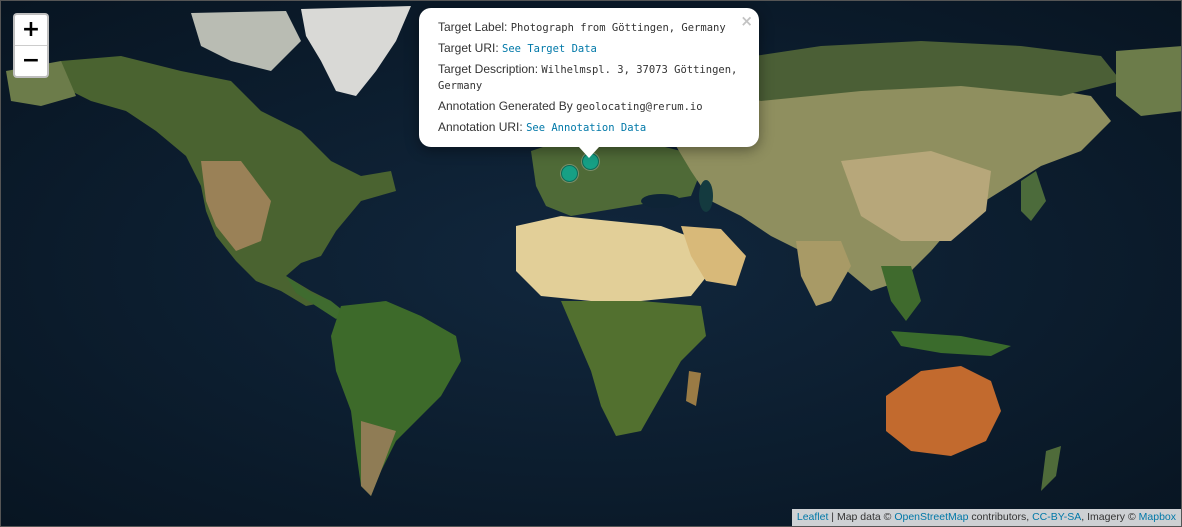  Describe the element at coordinates (569, 173) in the screenshot. I see `map-marker` at that location.